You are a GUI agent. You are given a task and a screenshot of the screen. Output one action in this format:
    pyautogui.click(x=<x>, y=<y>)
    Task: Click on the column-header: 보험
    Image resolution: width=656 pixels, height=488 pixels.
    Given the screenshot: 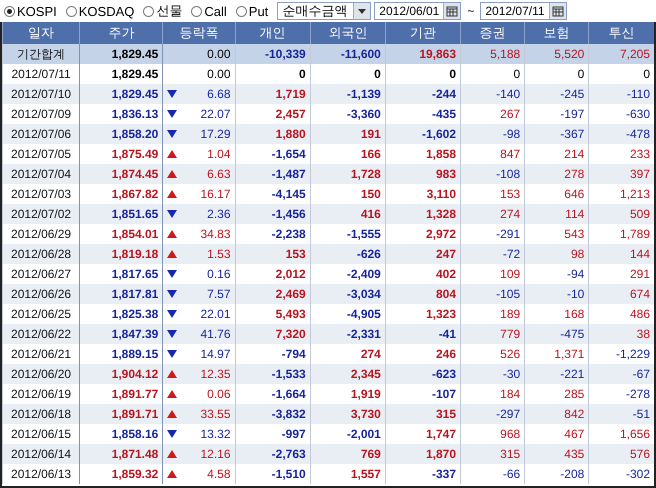 What is the action you would take?
    pyautogui.click(x=556, y=33)
    